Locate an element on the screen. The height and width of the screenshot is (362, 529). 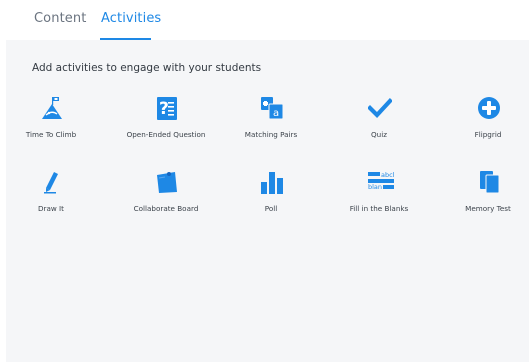
question-document-icon: ? is located at coordinates (167, 108).